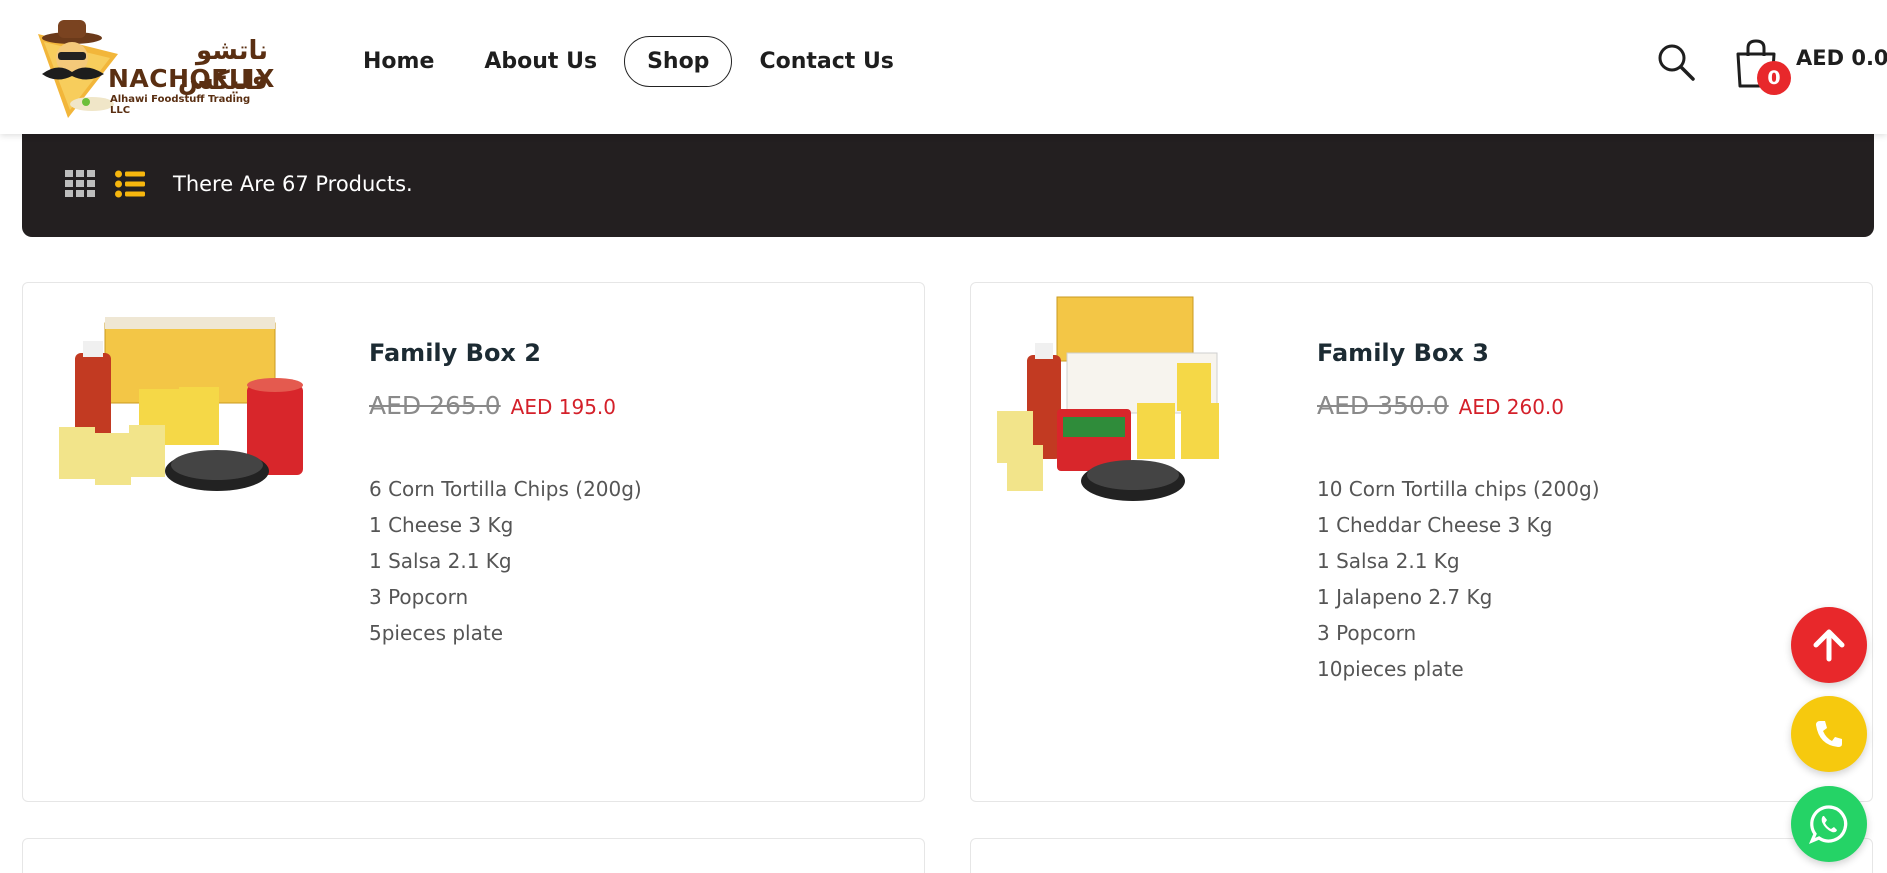  I want to click on description-line: 6 Corn Tortilla Chips (200g), so click(505, 489).